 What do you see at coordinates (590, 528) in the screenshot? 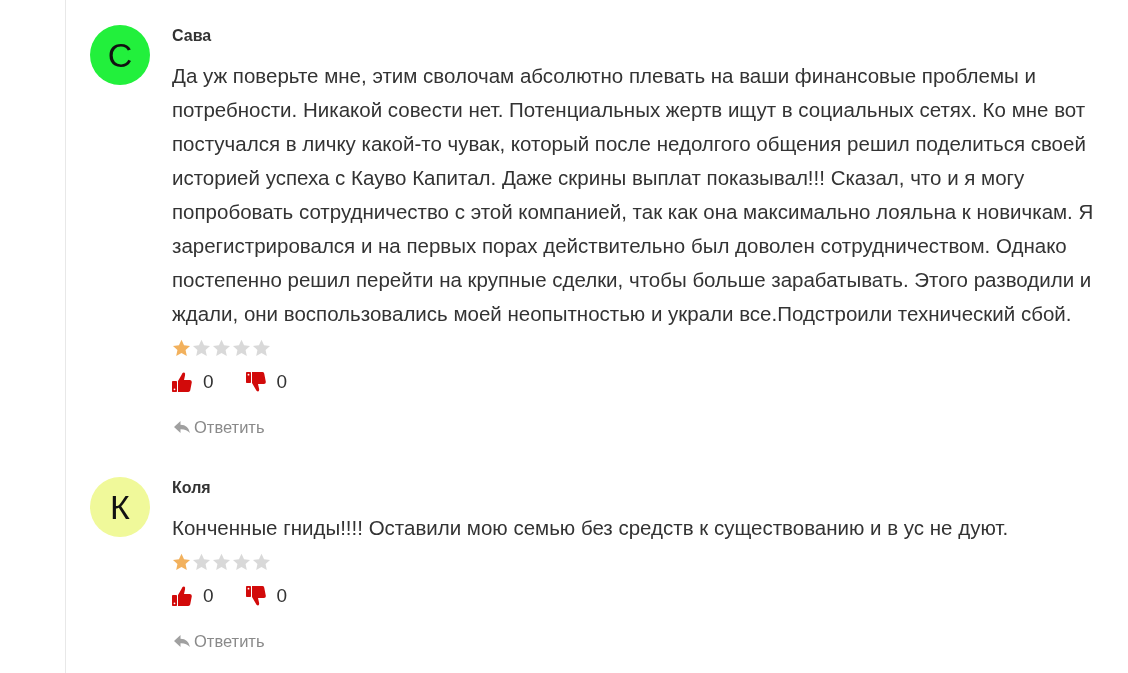
I see `comment-text: Конченные гниды!!!! Оставили мою семью без средств к существованию и в ус не дуют.` at bounding box center [590, 528].